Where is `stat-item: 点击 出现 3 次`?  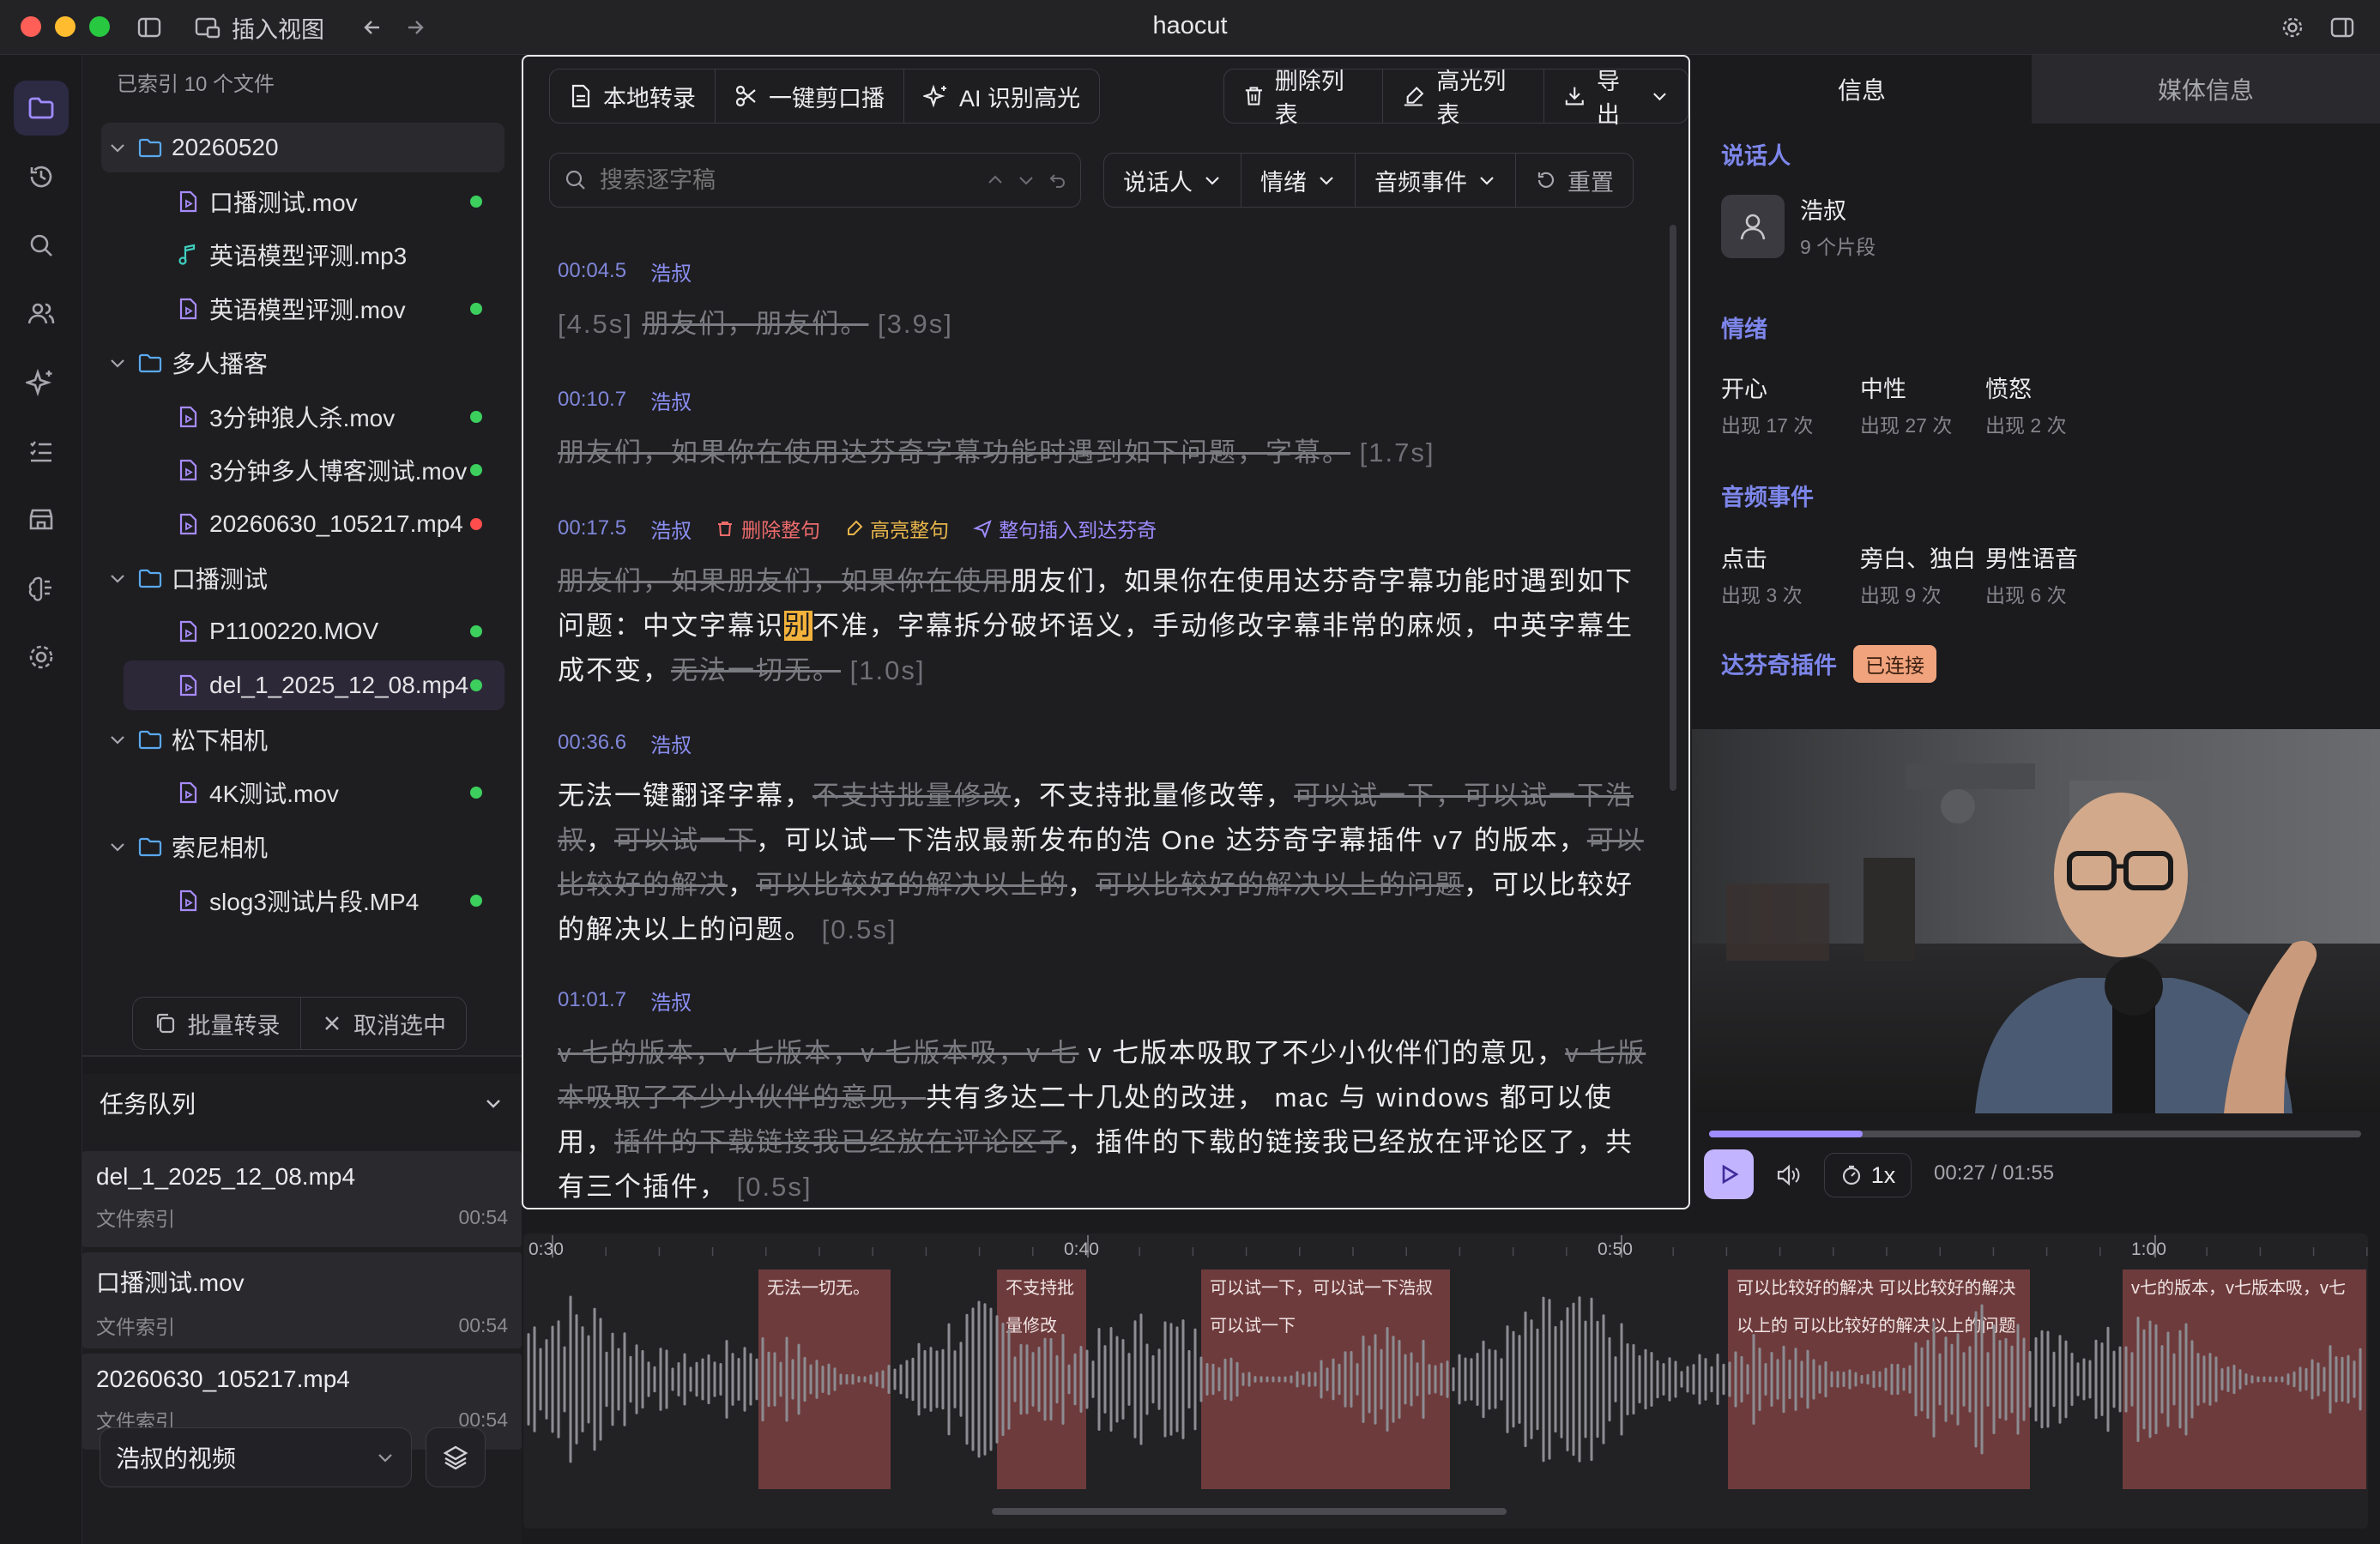
stat-item: 点击 出现 3 次 is located at coordinates (1762, 574).